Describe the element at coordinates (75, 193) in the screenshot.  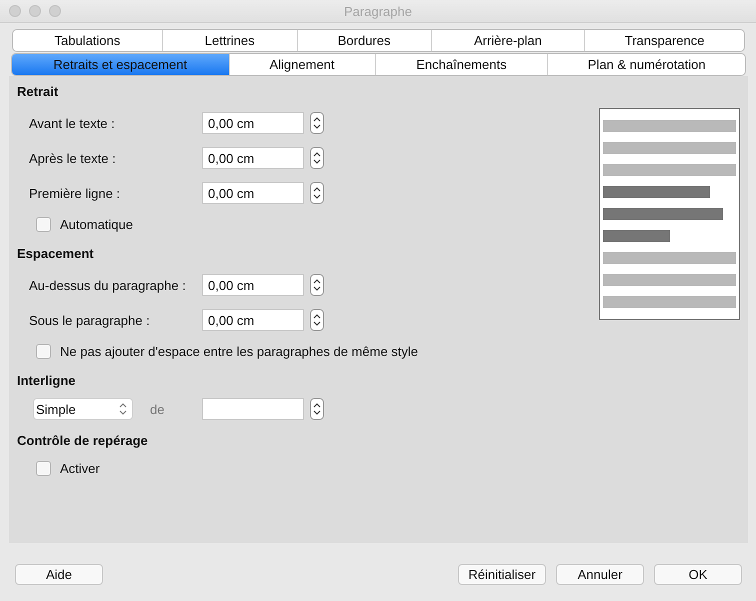
I see `field-label: Première ligne :` at that location.